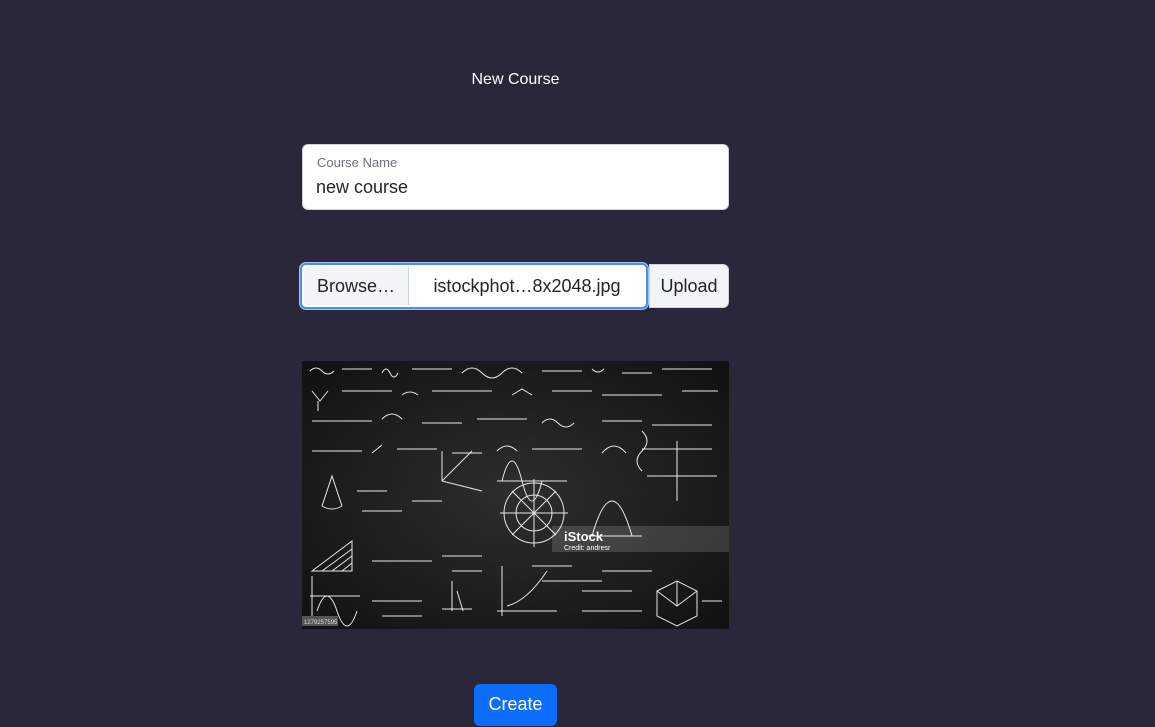 Image resolution: width=1155 pixels, height=727 pixels. I want to click on upload-button: Upload, so click(689, 286).